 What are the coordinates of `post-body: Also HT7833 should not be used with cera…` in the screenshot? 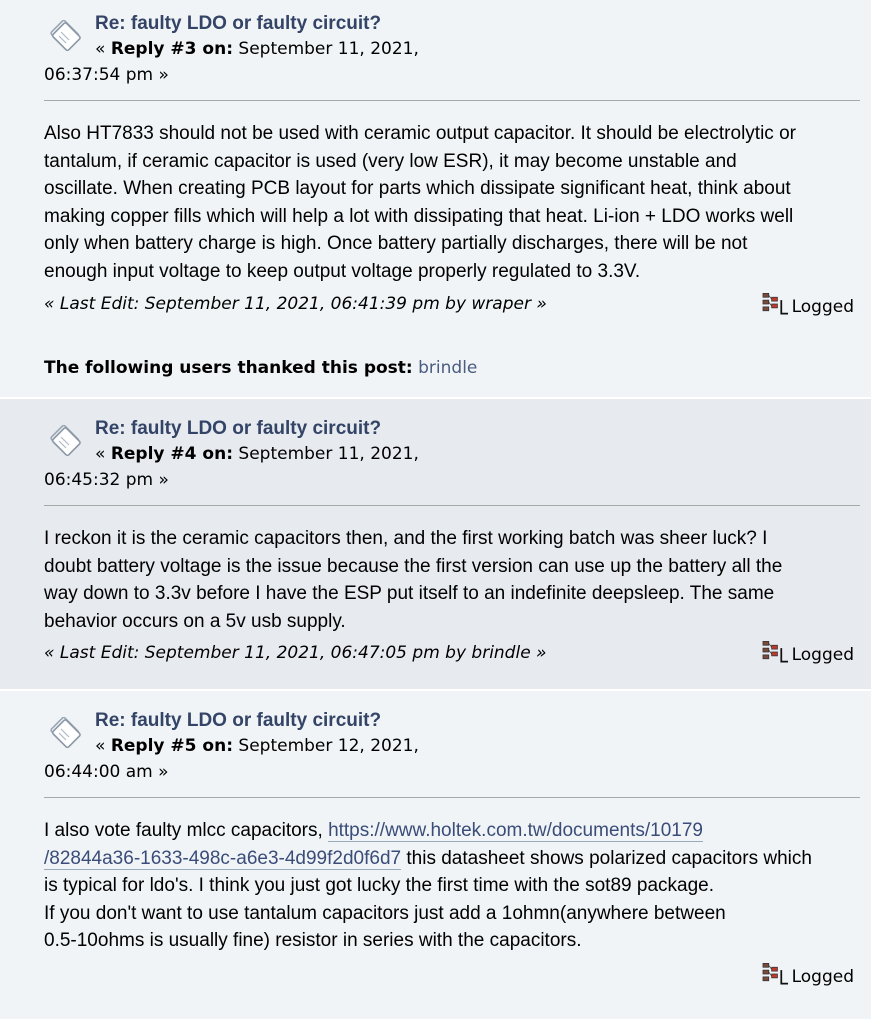 It's located at (444, 202).